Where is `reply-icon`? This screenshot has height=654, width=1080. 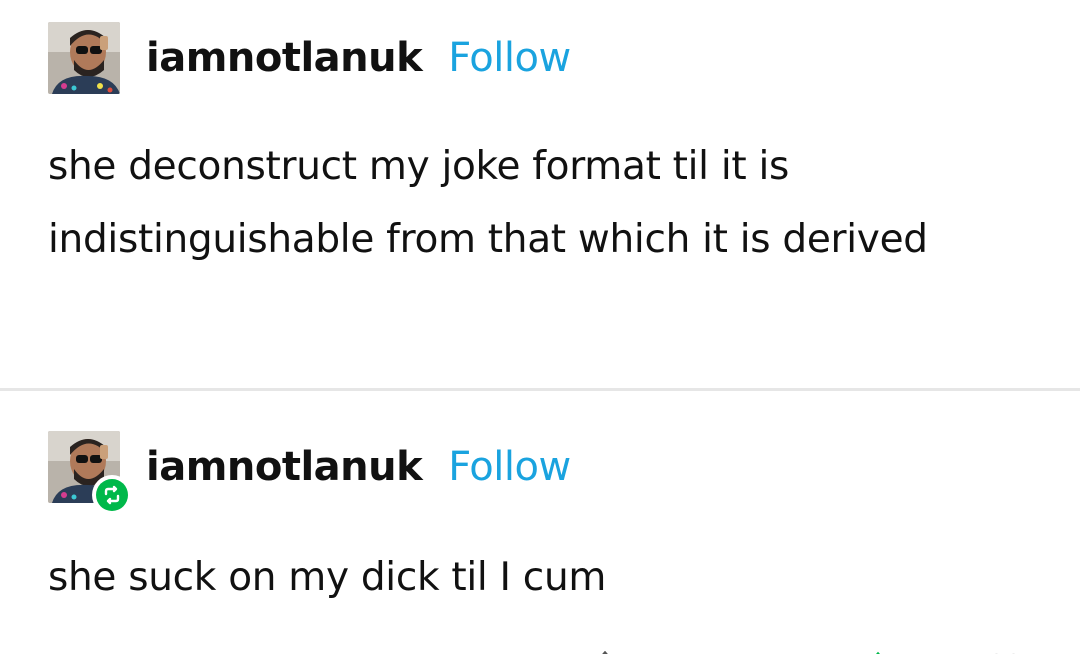 reply-icon is located at coordinates (733, 650).